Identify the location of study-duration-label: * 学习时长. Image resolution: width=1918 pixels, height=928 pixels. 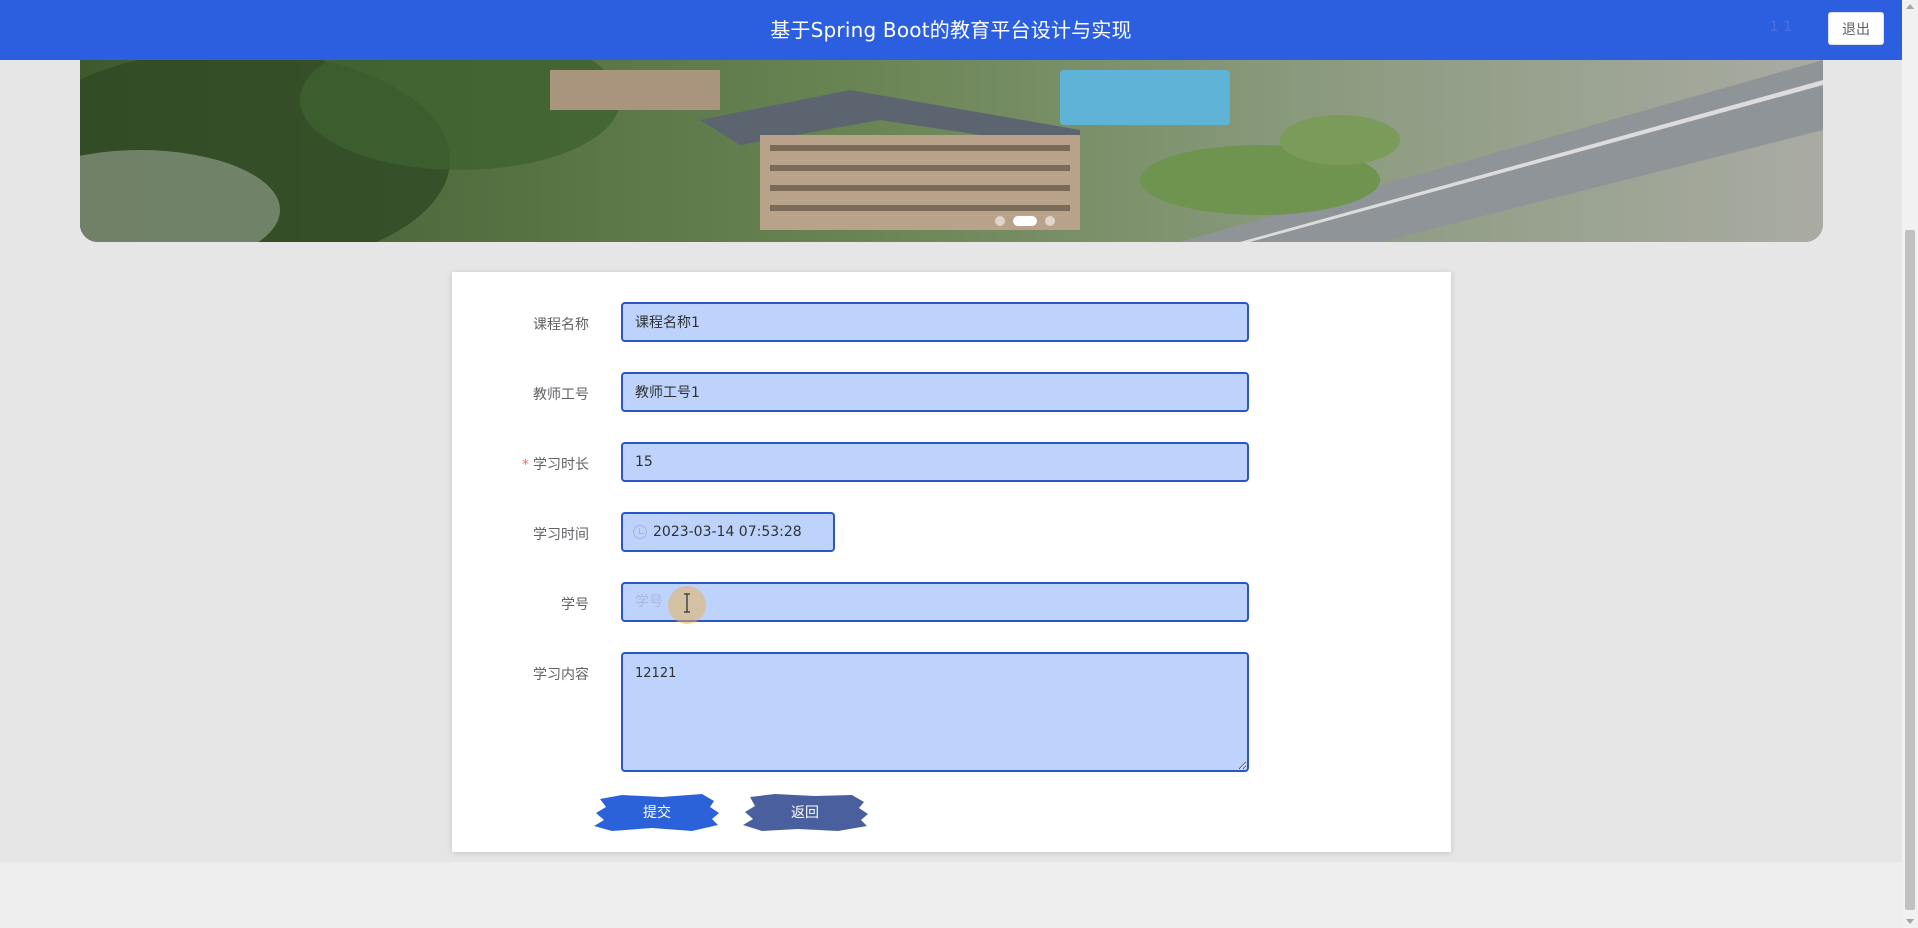
(539, 464).